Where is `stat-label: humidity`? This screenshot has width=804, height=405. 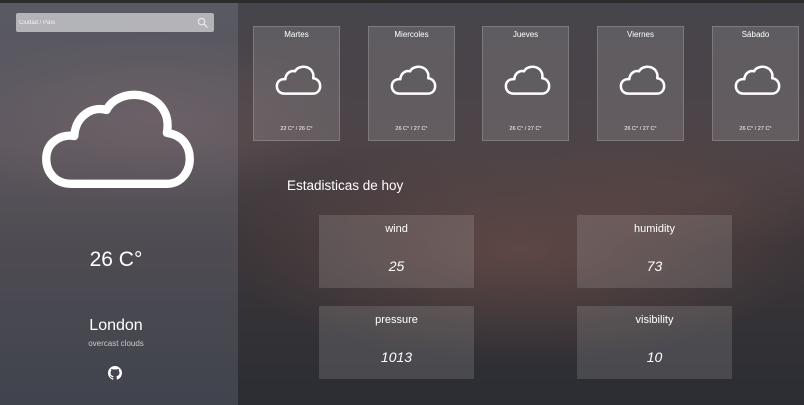
stat-label: humidity is located at coordinates (654, 229).